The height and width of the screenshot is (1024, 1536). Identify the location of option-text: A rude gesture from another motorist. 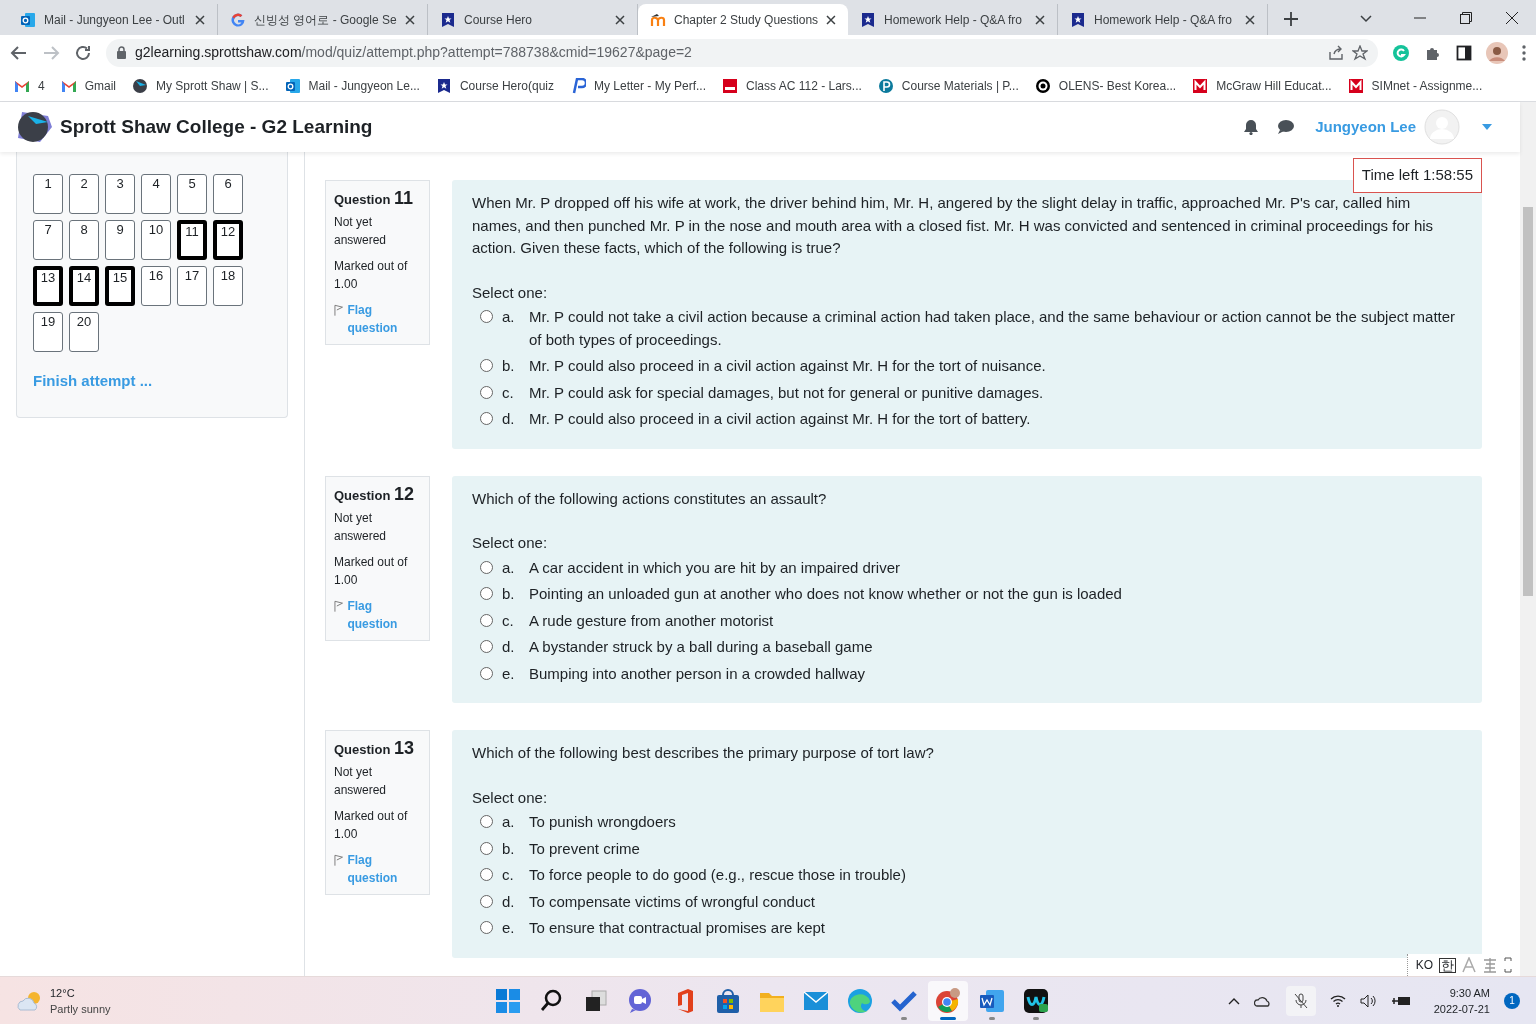
(651, 620).